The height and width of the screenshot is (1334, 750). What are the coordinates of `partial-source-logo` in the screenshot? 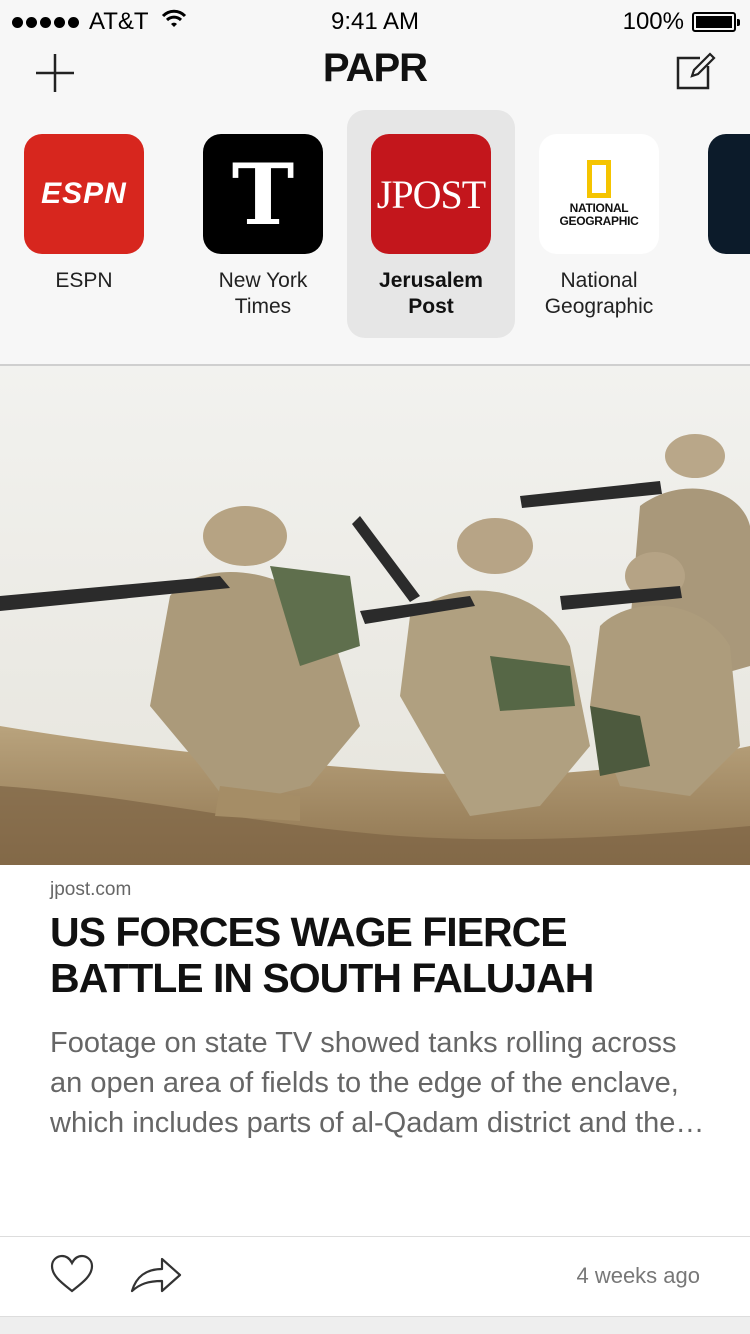 It's located at (729, 194).